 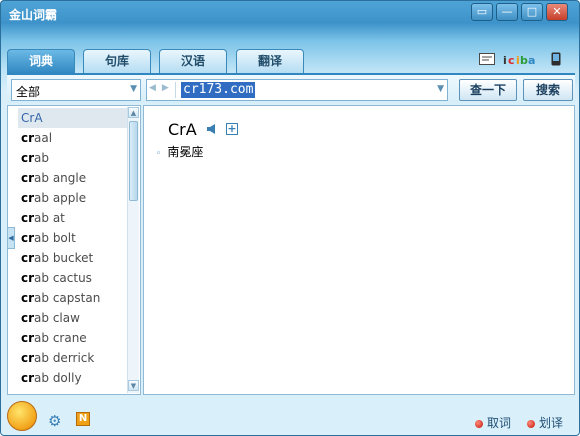 I want to click on add-to-wordbook-icon: +, so click(x=232, y=129).